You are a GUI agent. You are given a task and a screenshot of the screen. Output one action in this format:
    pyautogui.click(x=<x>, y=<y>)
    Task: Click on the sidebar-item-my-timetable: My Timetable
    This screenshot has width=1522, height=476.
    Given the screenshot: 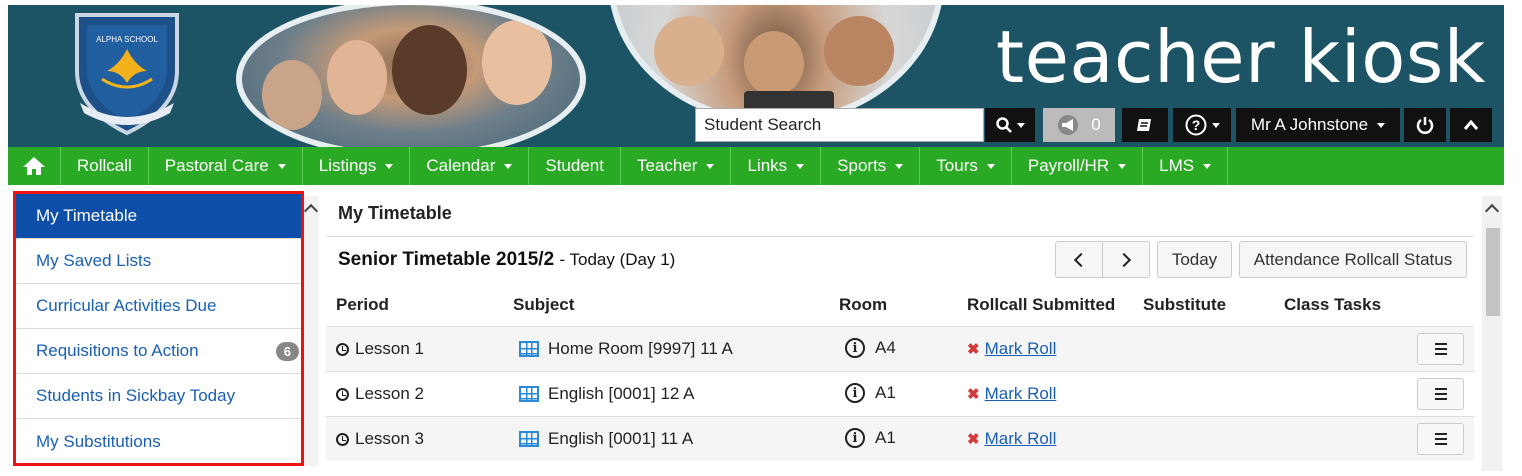 What is the action you would take?
    pyautogui.click(x=158, y=216)
    